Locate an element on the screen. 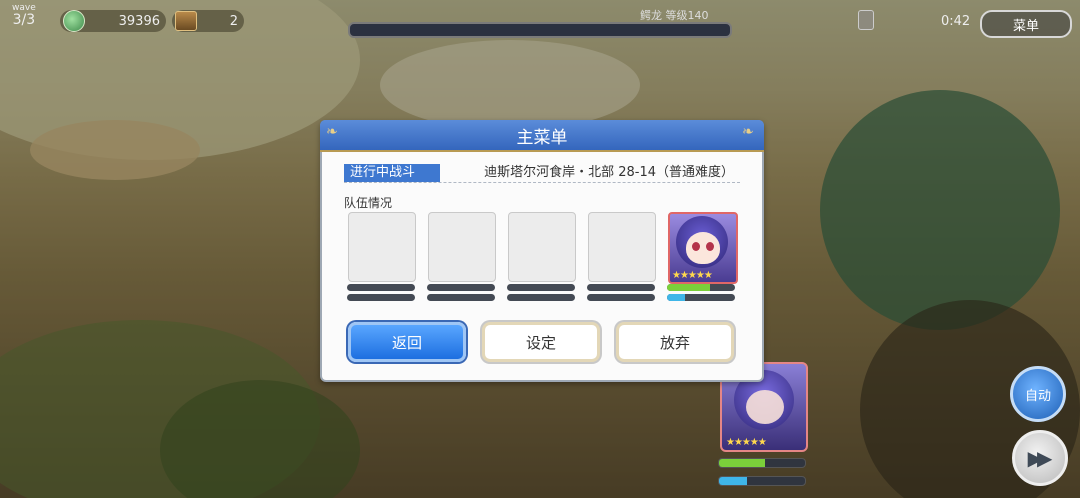 This screenshot has width=1080, height=498. wave-value: 3/3 is located at coordinates (24, 20).